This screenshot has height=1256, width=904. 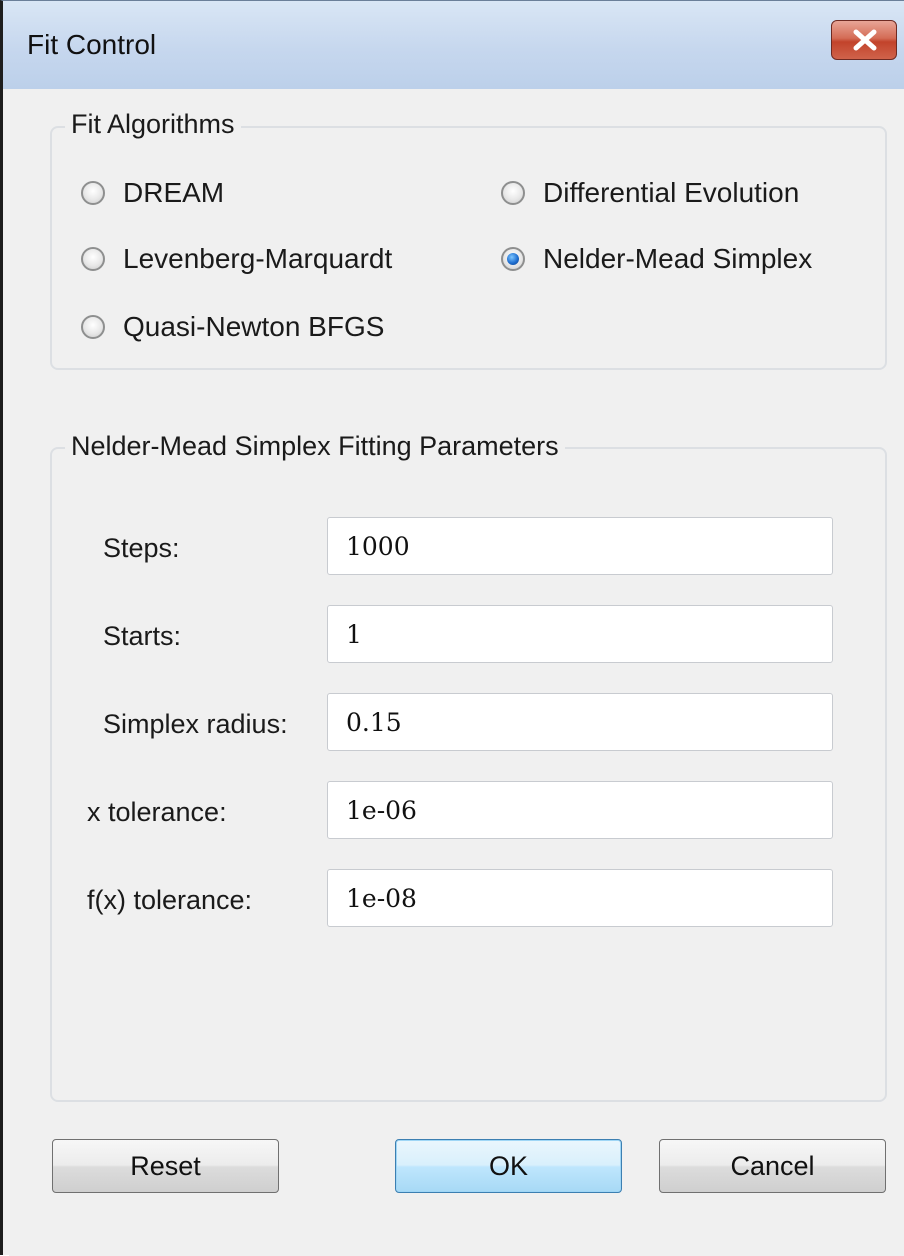 I want to click on ok-button: OK, so click(x=508, y=1166).